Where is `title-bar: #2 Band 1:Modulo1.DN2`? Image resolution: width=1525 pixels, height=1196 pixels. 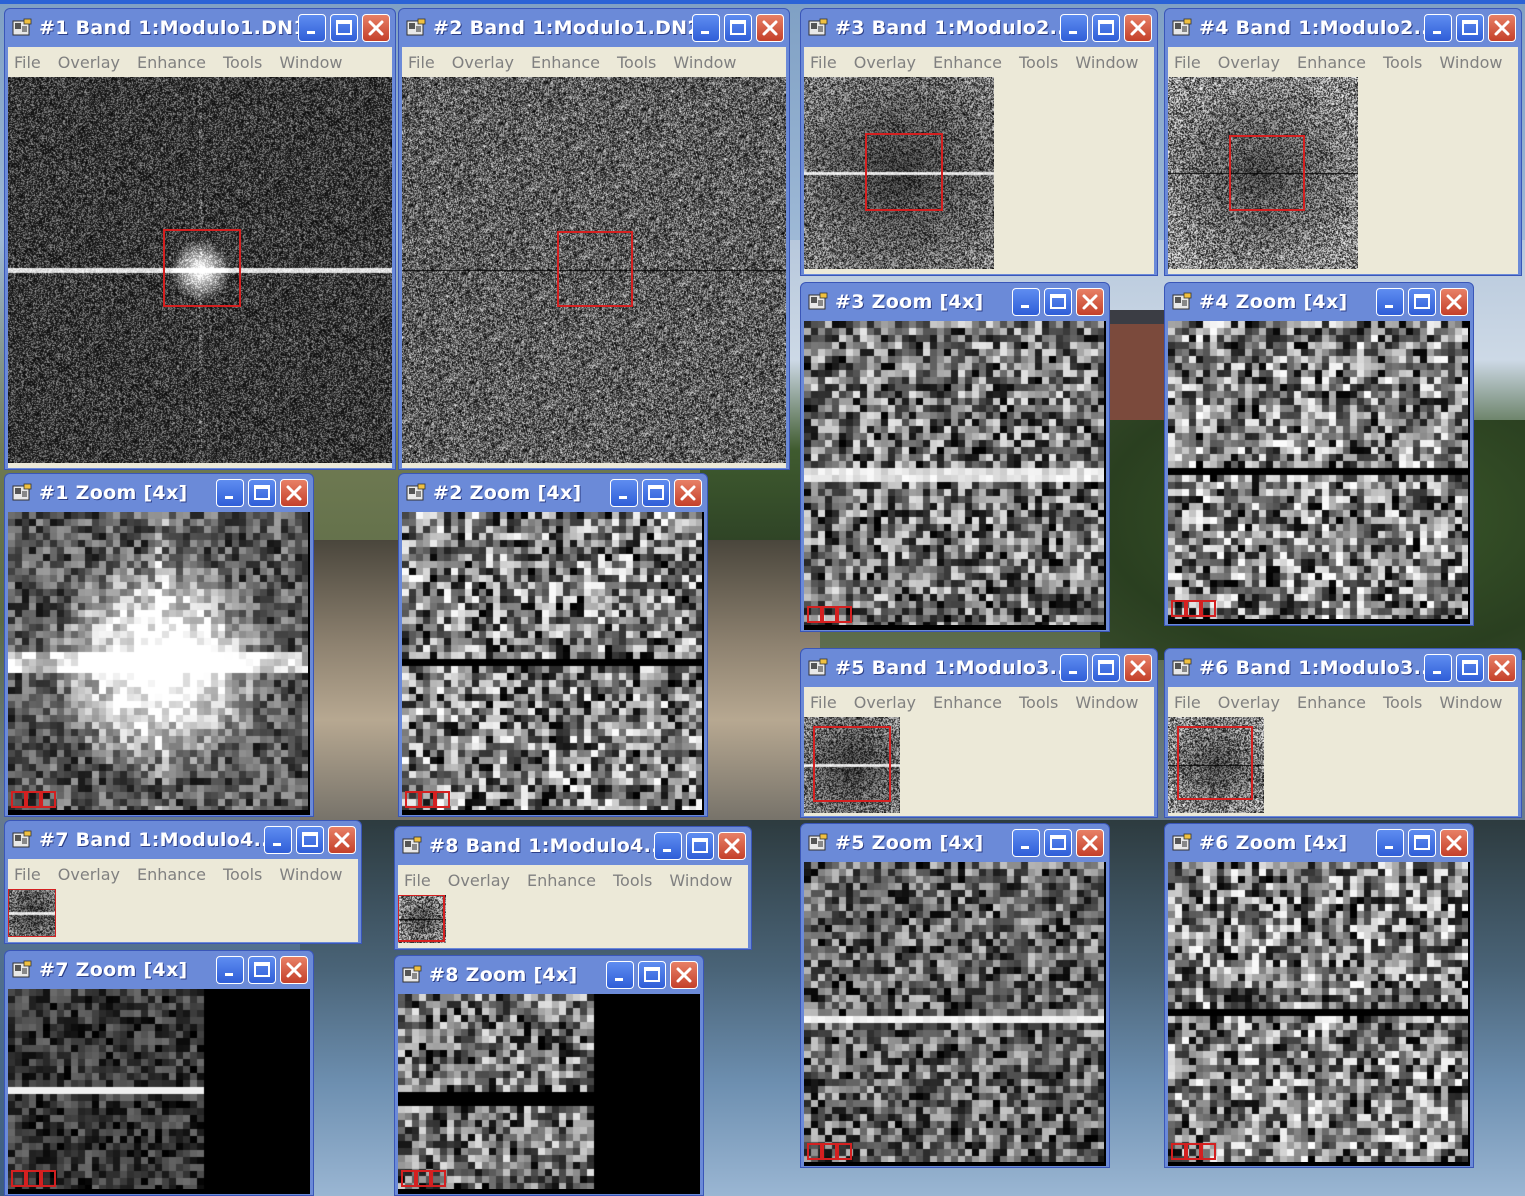
title-bar: #2 Band 1:Modulo1.DN2 is located at coordinates (594, 28).